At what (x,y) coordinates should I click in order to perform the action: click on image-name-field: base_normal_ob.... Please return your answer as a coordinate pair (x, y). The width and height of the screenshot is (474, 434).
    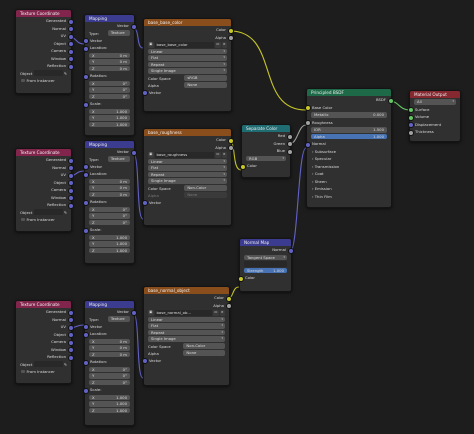
    Looking at the image, I should click on (183, 313).